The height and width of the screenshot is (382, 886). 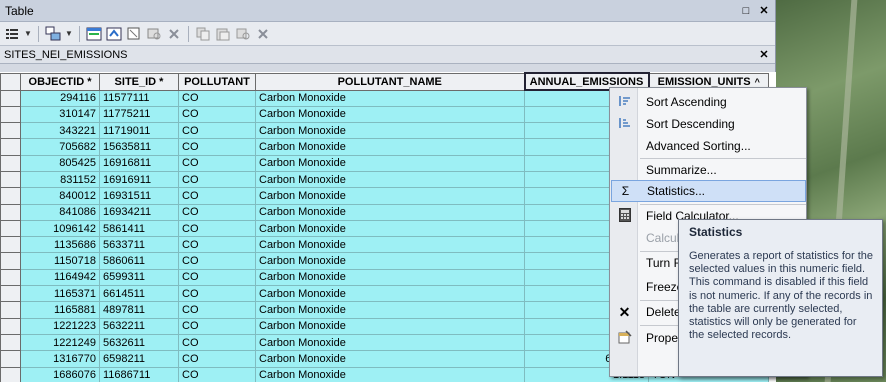 I want to click on cell-objectid: 831152, so click(x=60, y=179).